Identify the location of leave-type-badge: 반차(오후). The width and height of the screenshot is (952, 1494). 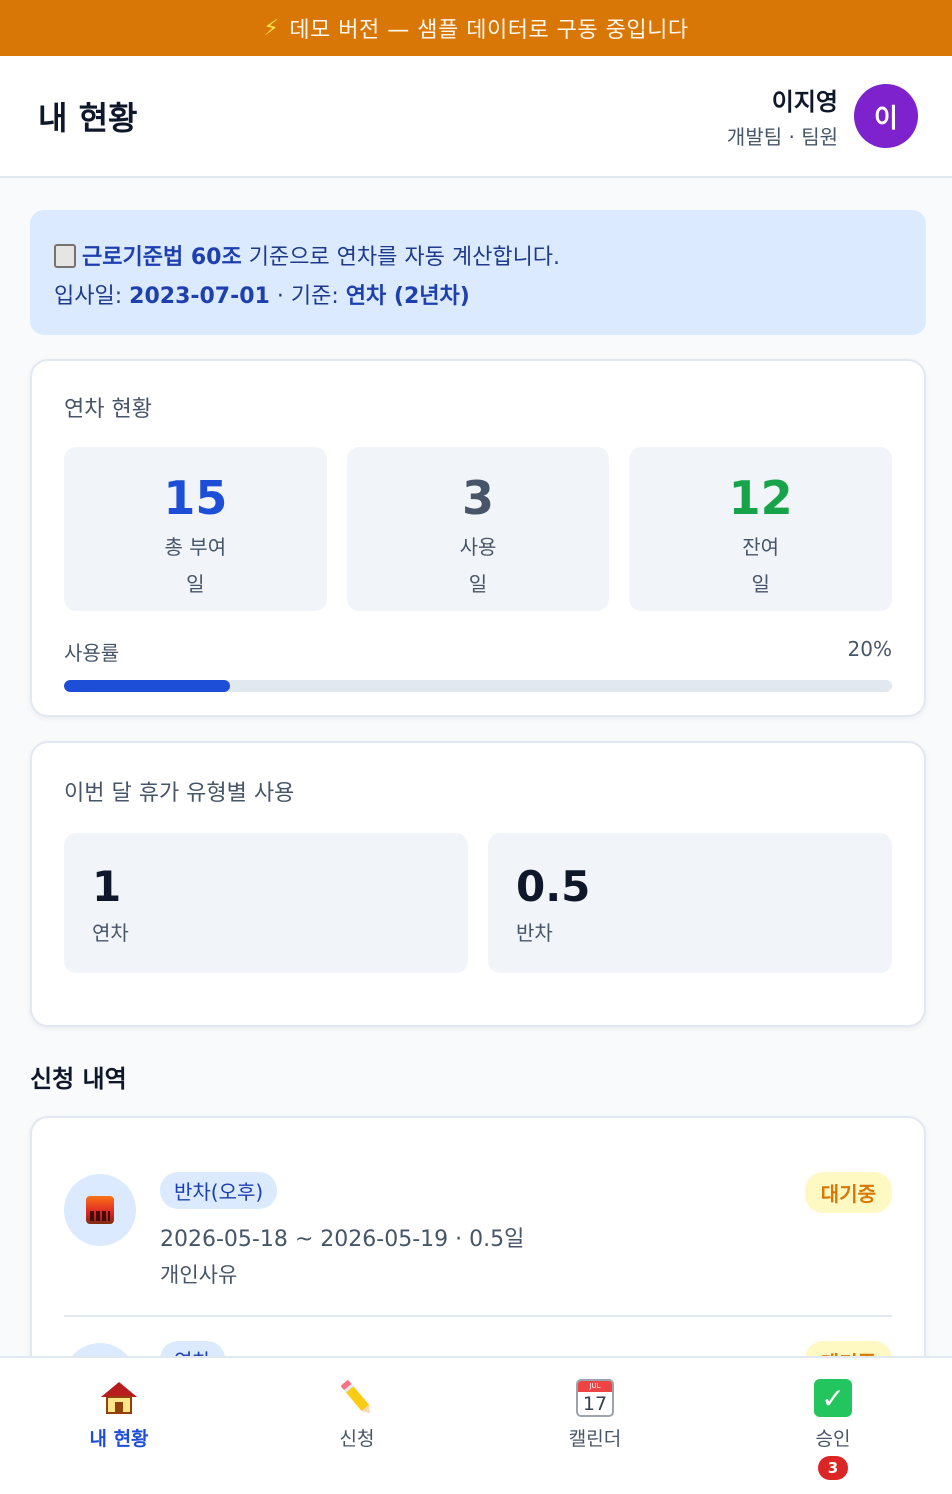
(219, 1190).